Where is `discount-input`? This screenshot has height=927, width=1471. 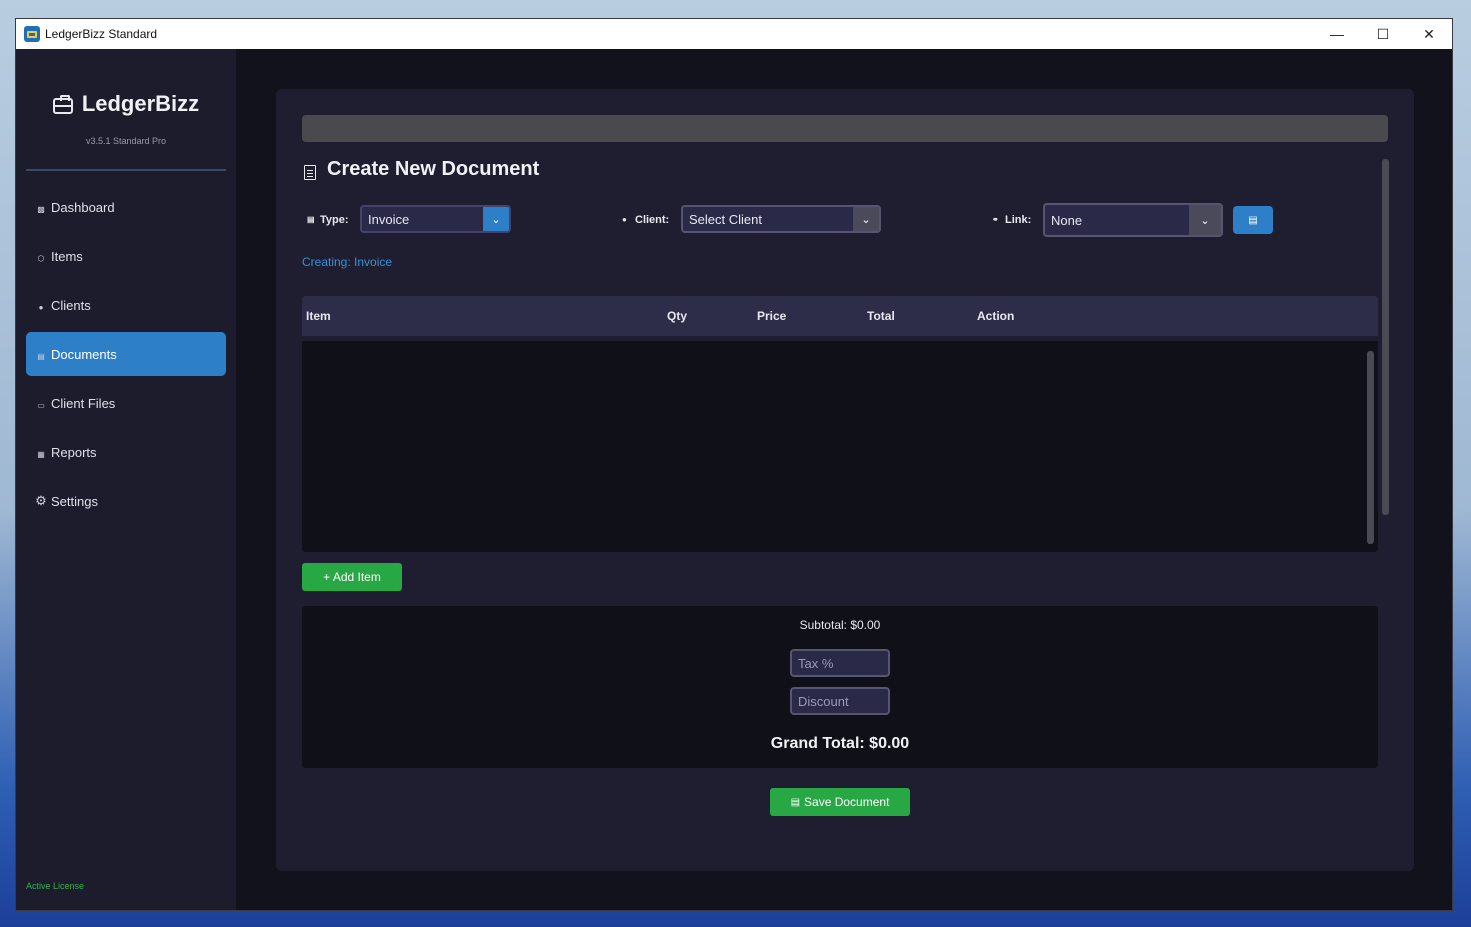
discount-input is located at coordinates (840, 701).